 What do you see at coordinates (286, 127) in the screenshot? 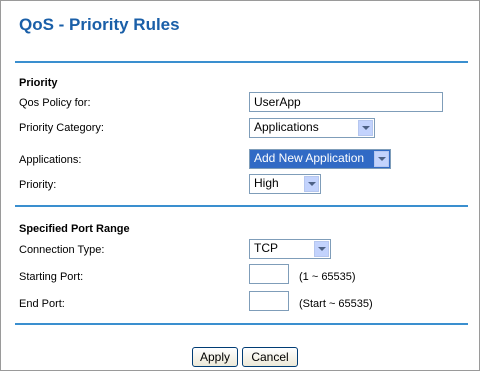
I see `priority-category-value: Applications` at bounding box center [286, 127].